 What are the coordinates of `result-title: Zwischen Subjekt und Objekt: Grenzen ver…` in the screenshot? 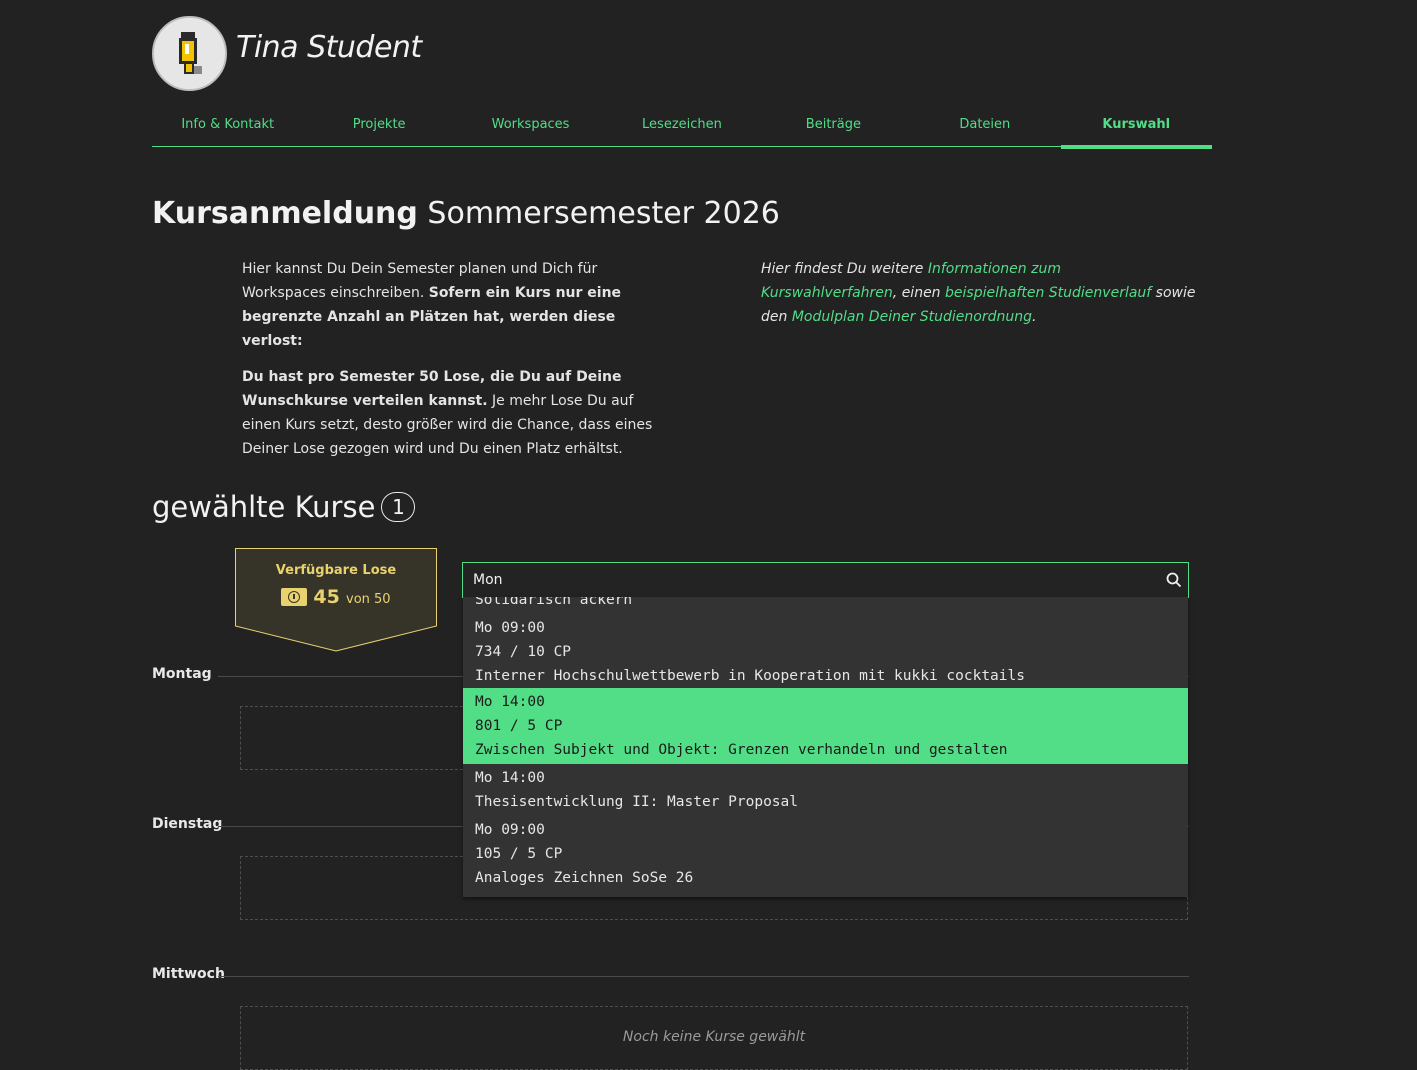 It's located at (741, 750).